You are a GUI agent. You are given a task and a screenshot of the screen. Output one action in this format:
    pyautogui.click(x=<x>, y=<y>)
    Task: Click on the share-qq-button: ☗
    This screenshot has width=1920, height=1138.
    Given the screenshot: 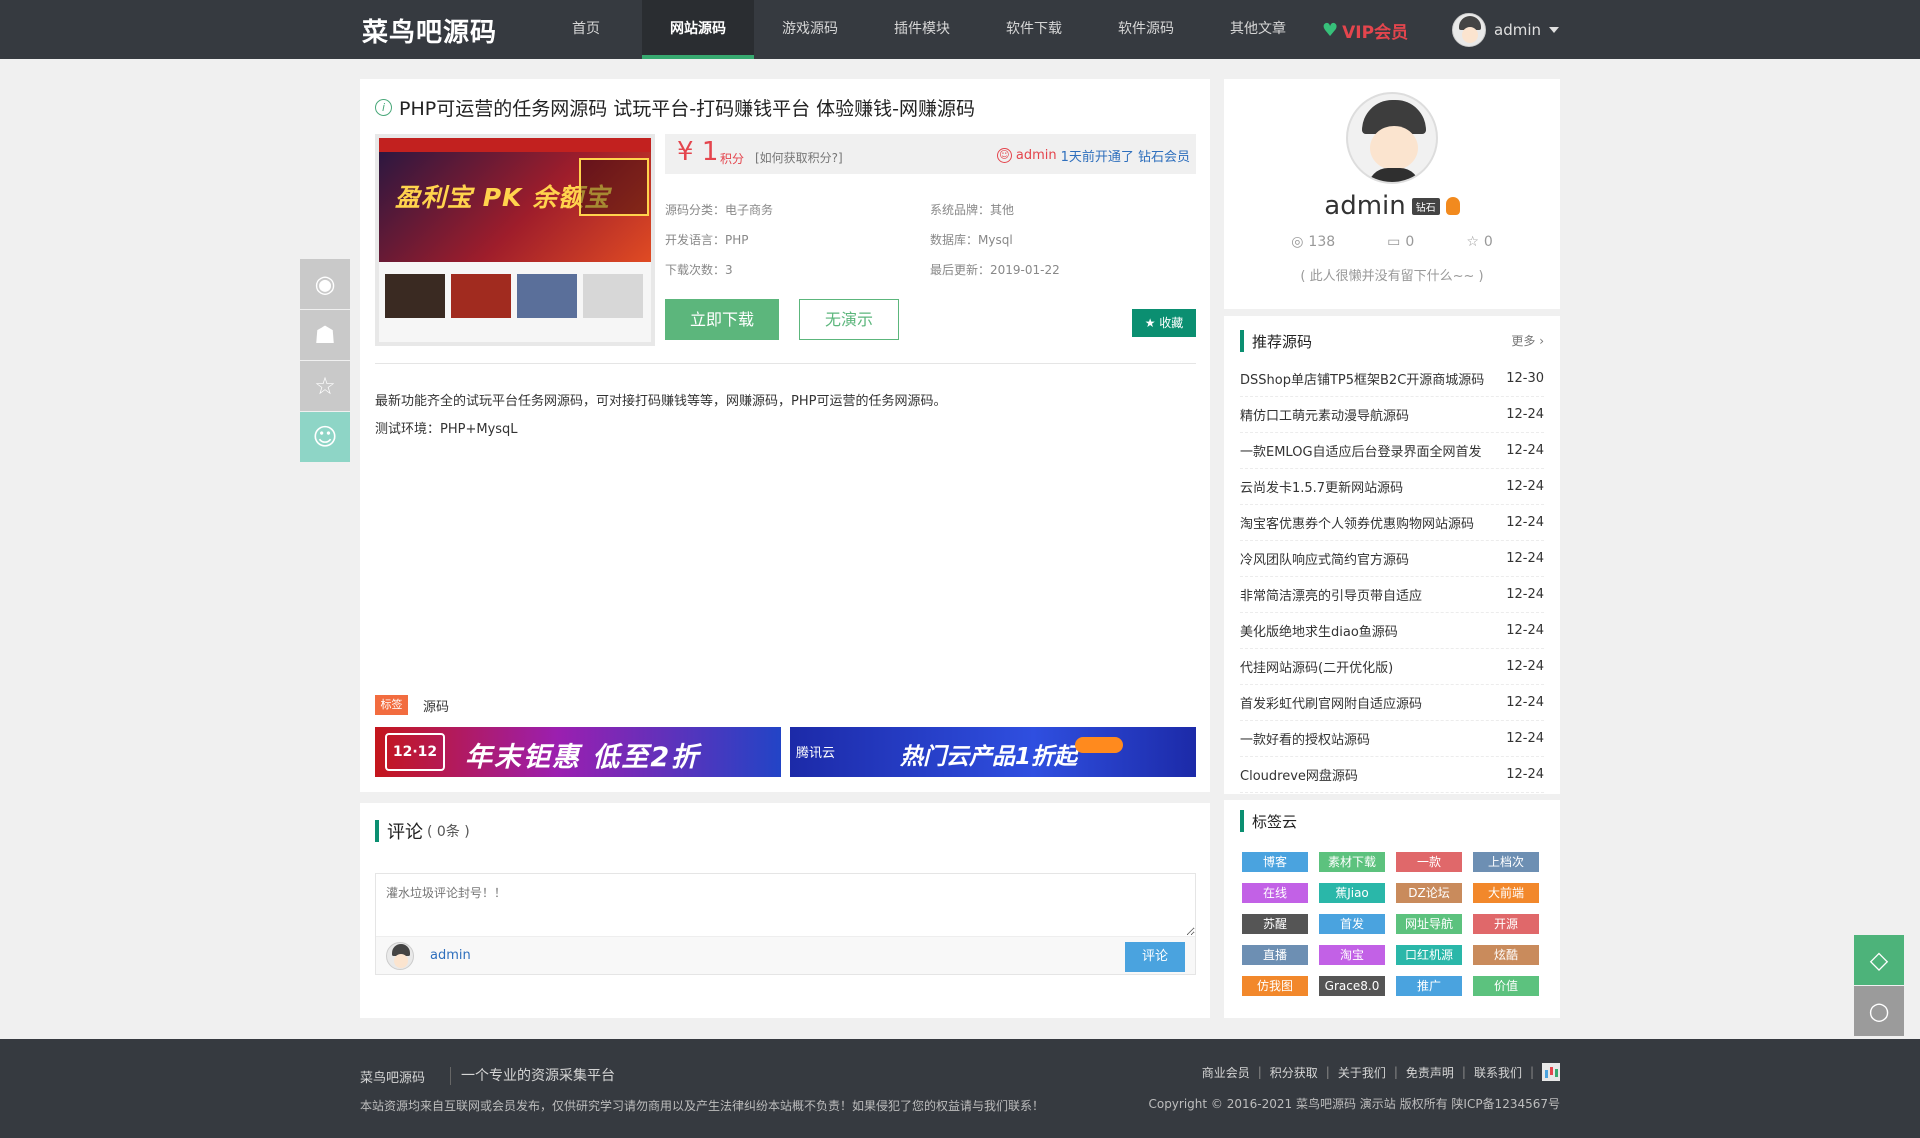 What is the action you would take?
    pyautogui.click(x=325, y=335)
    